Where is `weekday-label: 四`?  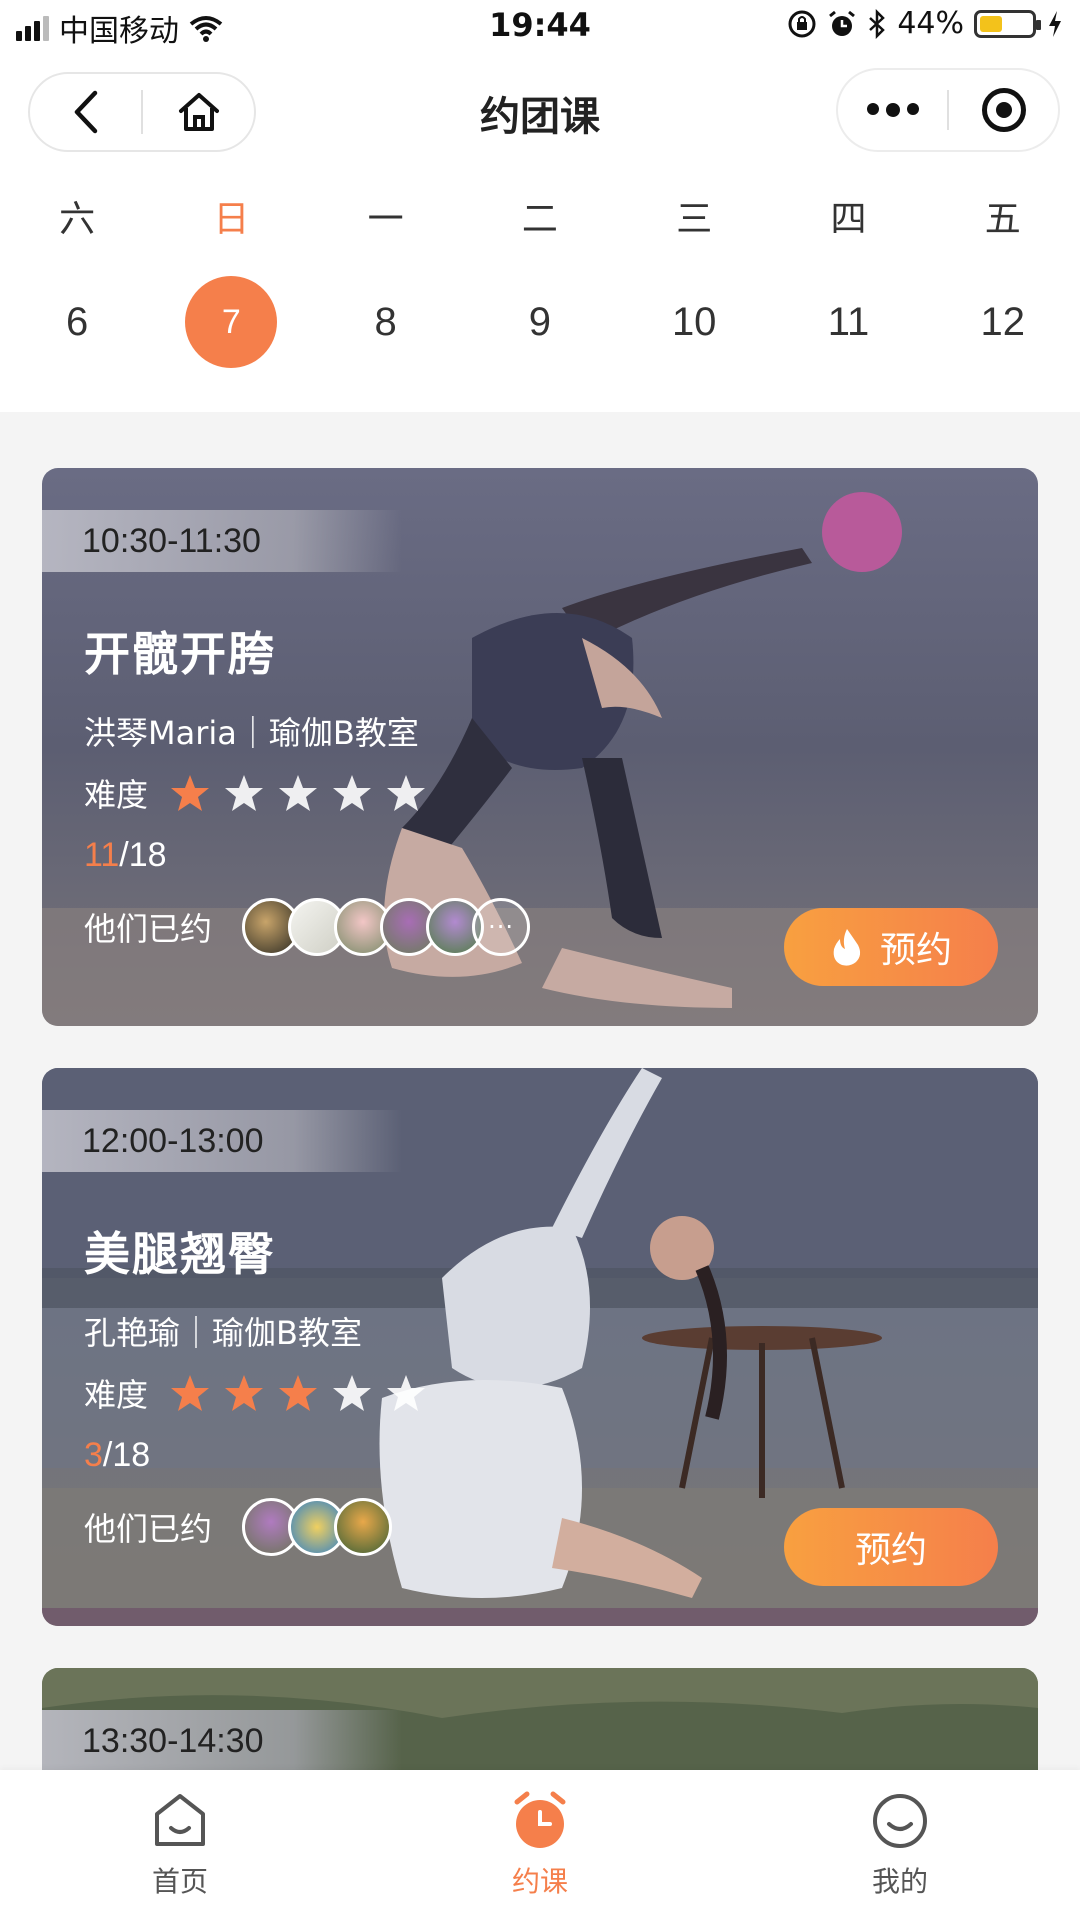 weekday-label: 四 is located at coordinates (848, 216).